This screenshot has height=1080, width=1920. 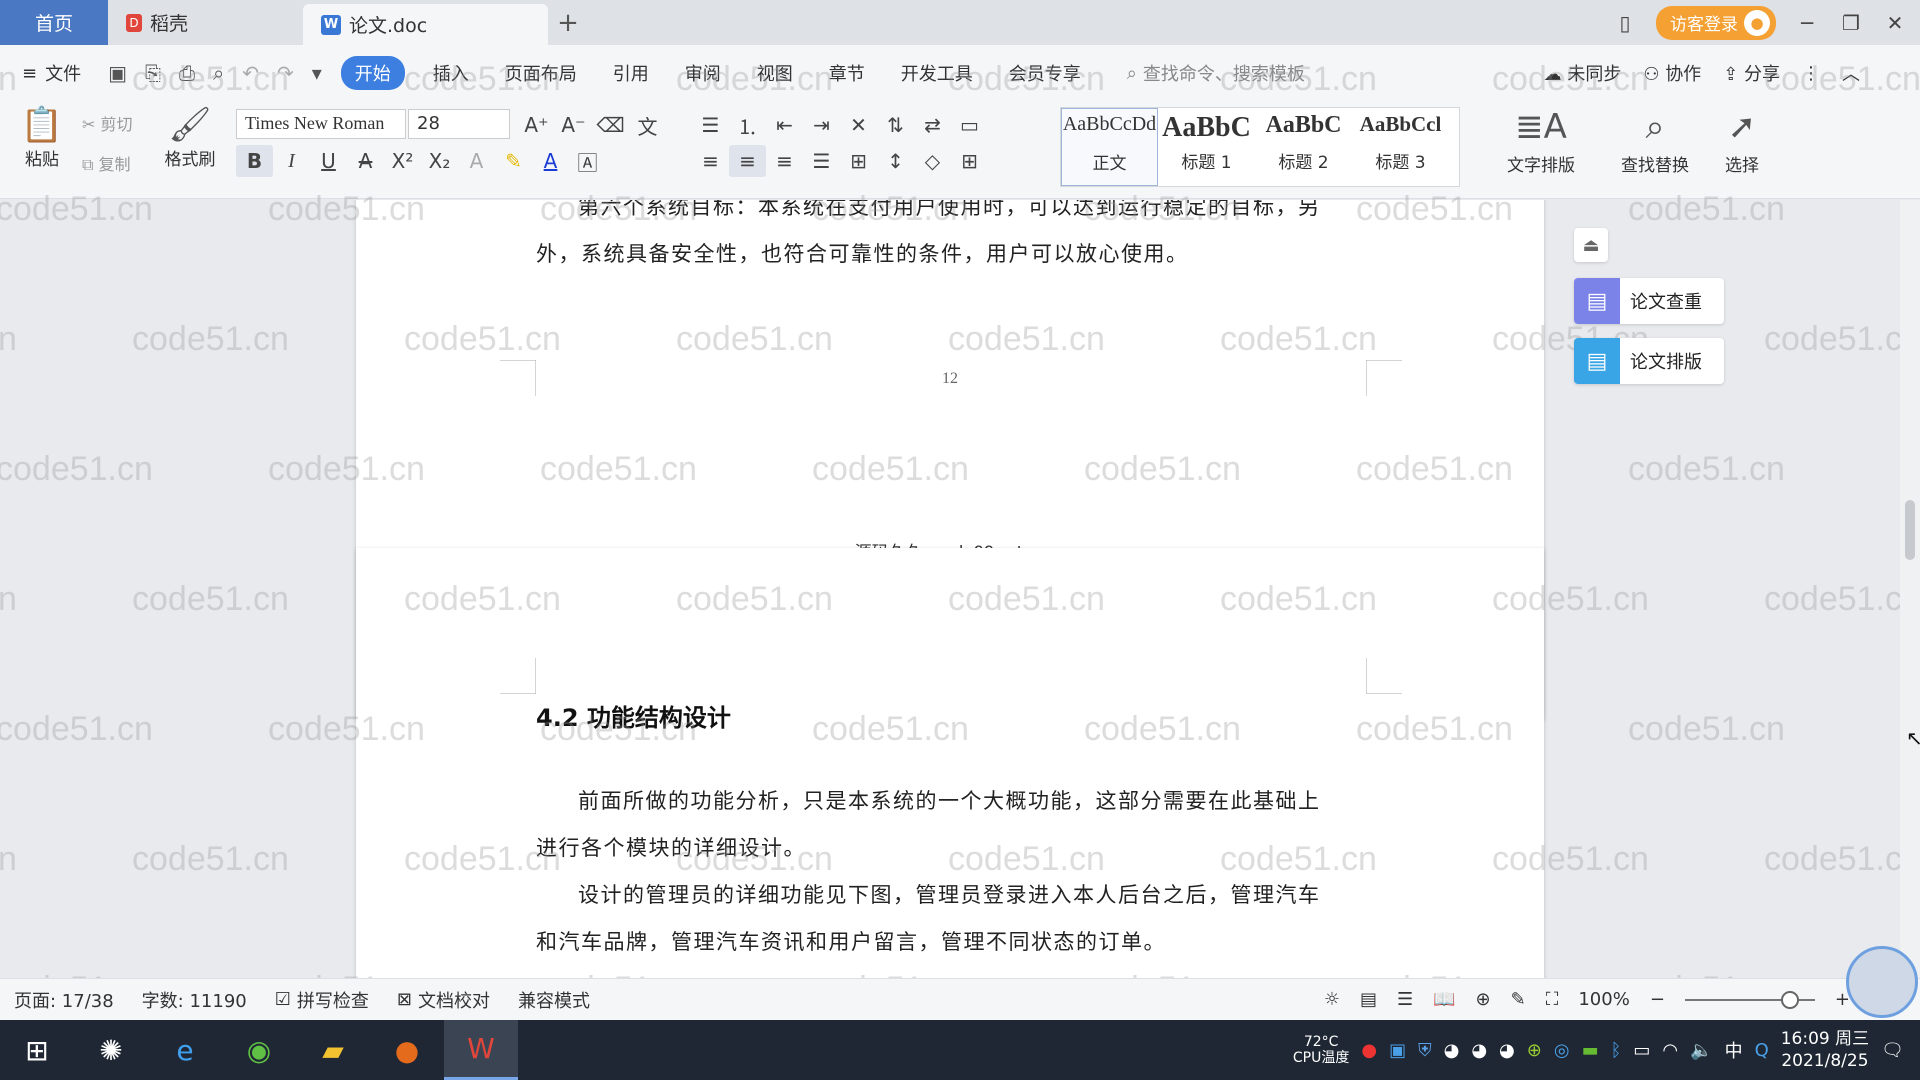 I want to click on eye-protection-icon: ☼, so click(x=1332, y=999).